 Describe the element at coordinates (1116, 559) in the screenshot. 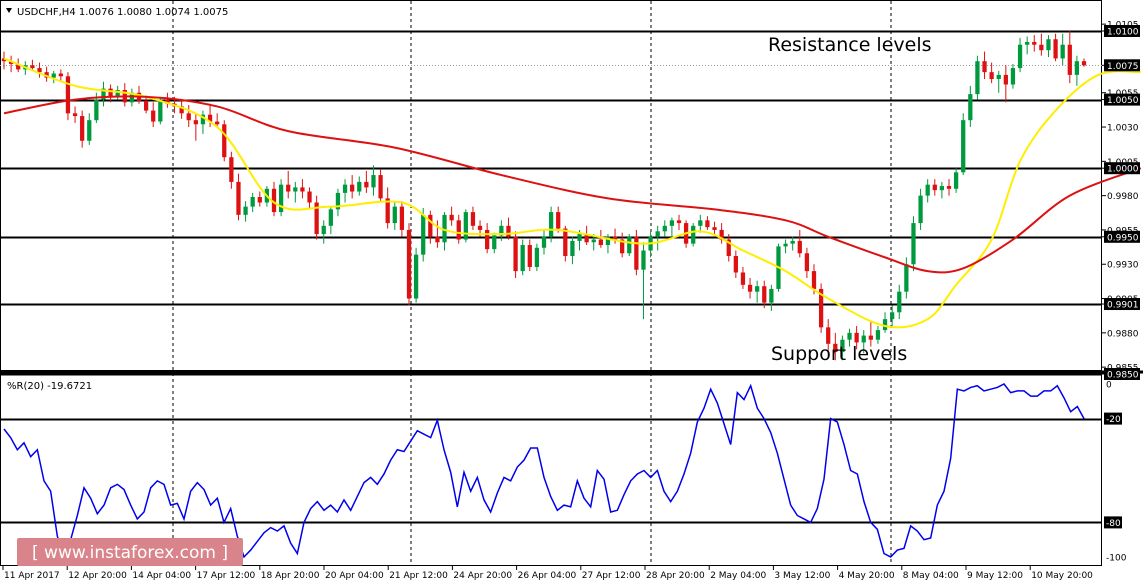

I see `indicator-tick-label: -100` at that location.